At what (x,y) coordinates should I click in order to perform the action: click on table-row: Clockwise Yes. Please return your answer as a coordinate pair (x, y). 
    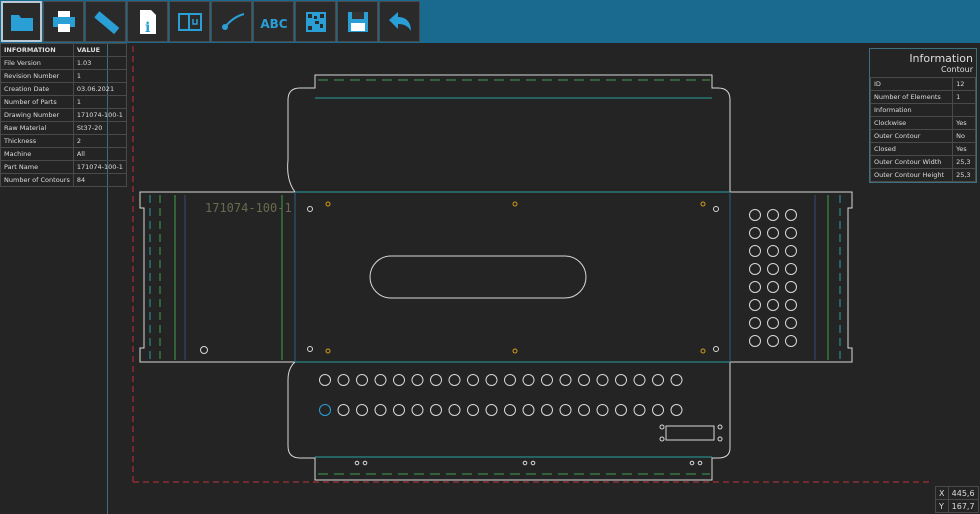
    Looking at the image, I should click on (922, 123).